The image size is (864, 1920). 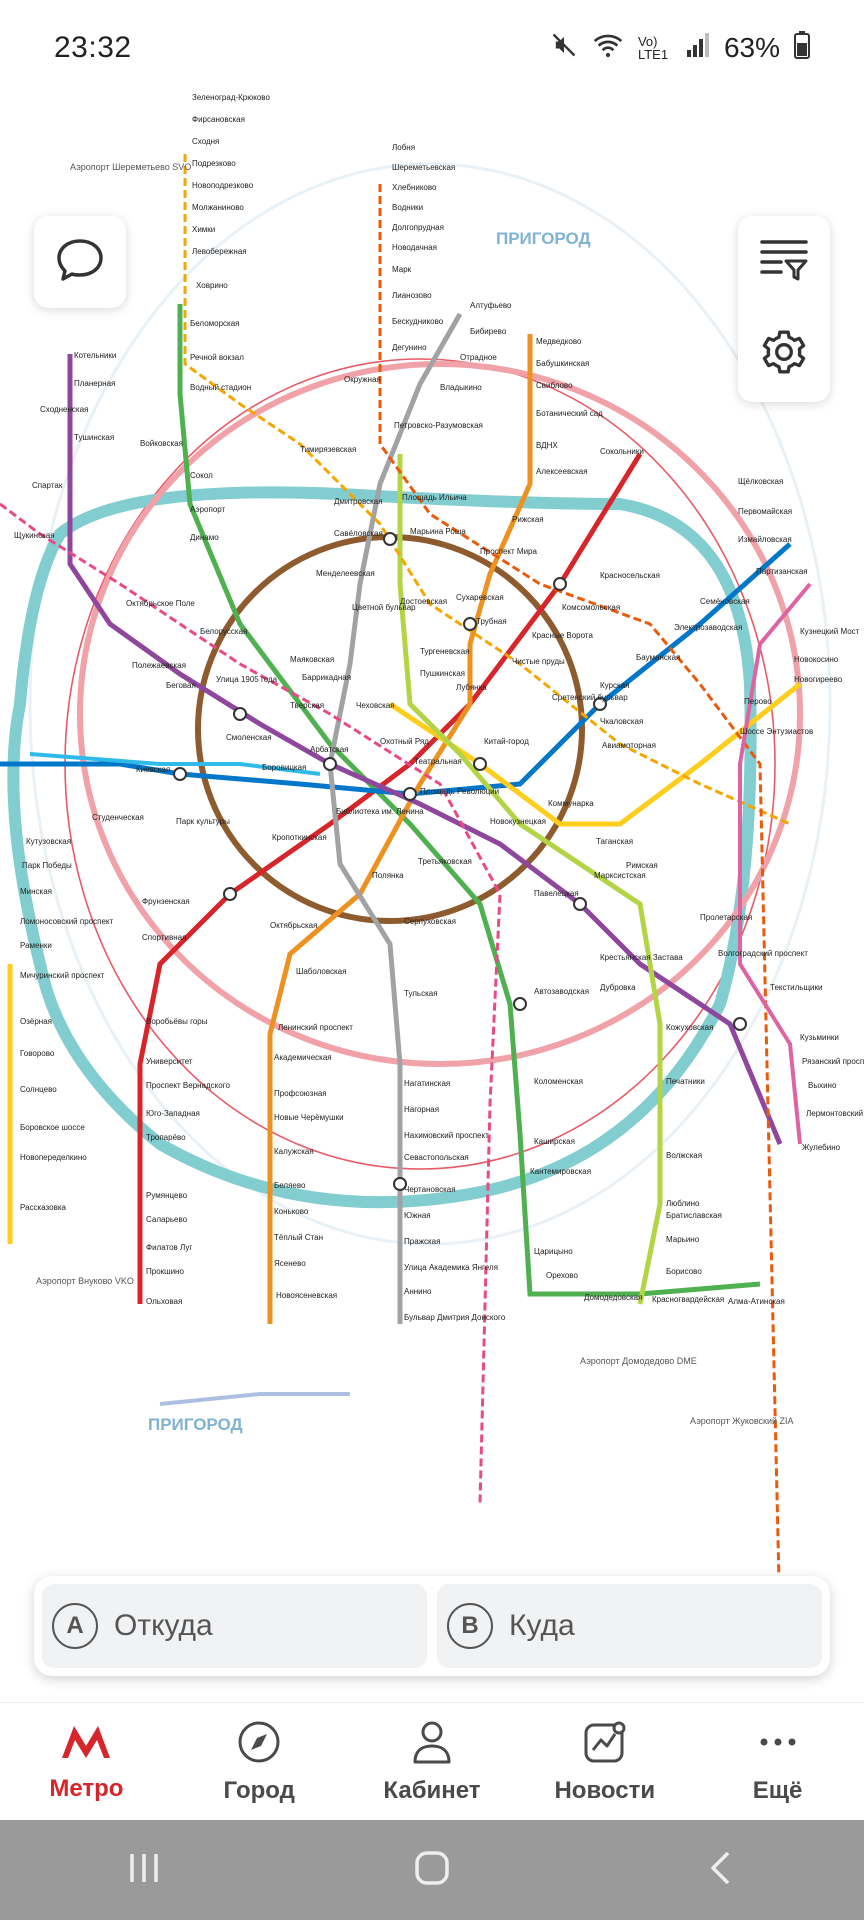 I want to click on nav-news: Новости, so click(x=605, y=1762).